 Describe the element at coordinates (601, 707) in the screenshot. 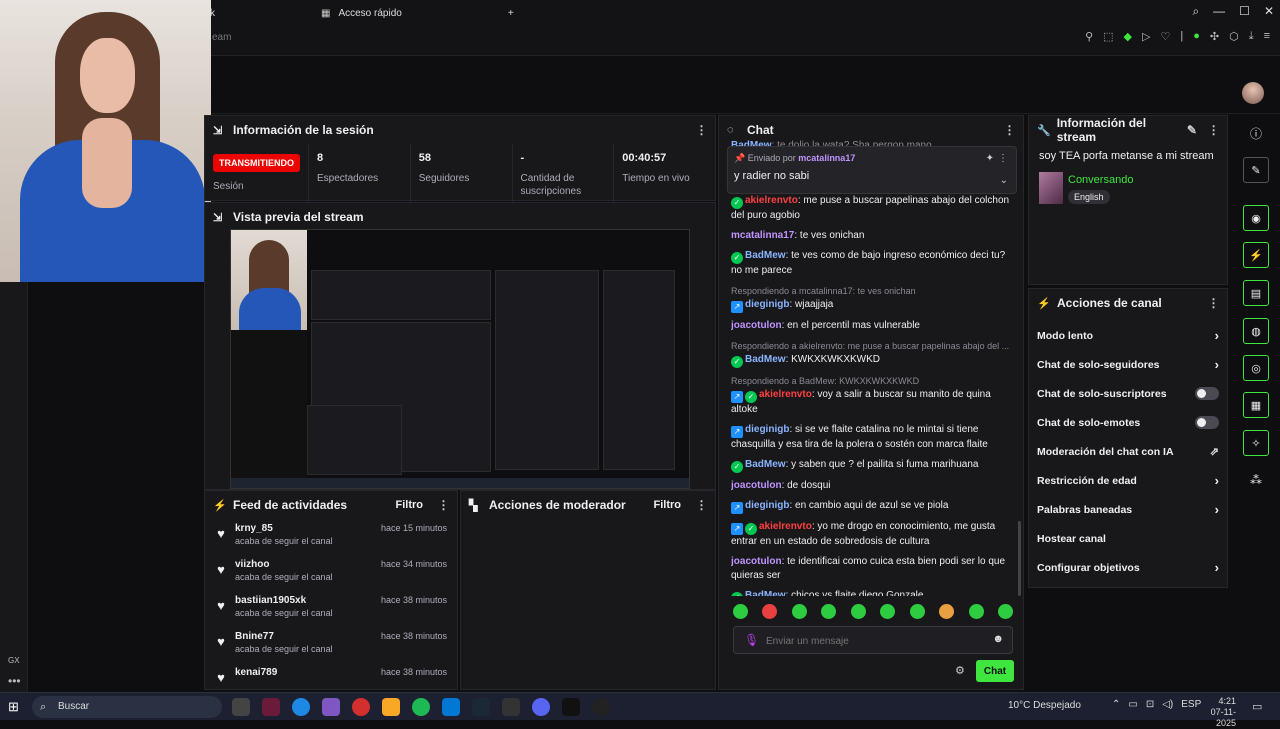

I see `obs-icon` at that location.